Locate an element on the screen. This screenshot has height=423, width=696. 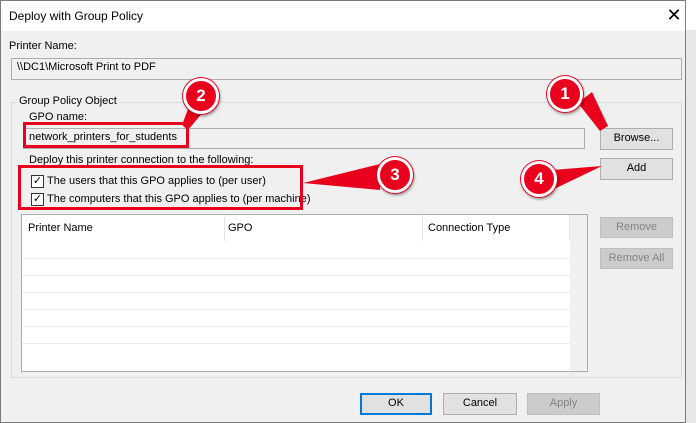
column-connection-type: Connection Type is located at coordinates (469, 228).